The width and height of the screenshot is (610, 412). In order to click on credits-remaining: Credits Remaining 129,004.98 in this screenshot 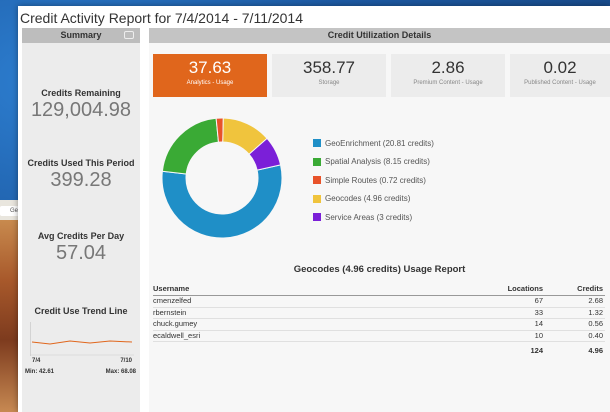, I will do `click(81, 105)`.